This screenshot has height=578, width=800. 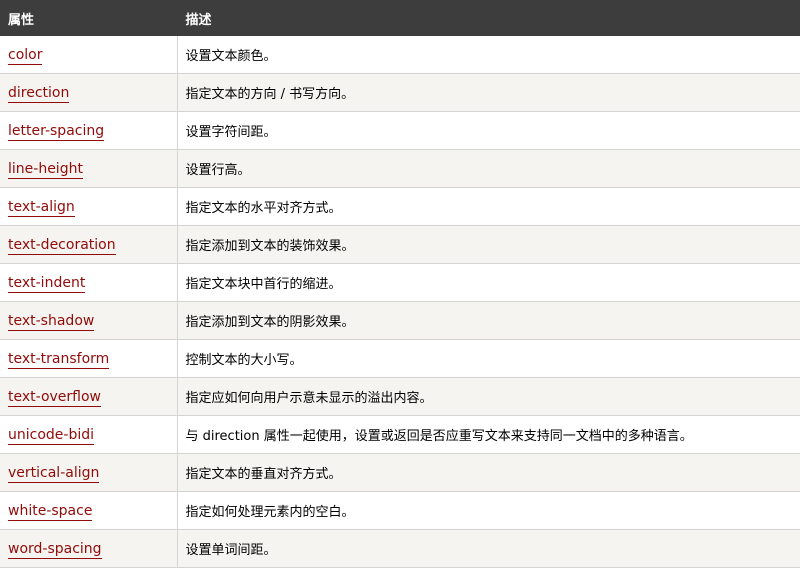 I want to click on property-cell: direction, so click(x=88, y=92).